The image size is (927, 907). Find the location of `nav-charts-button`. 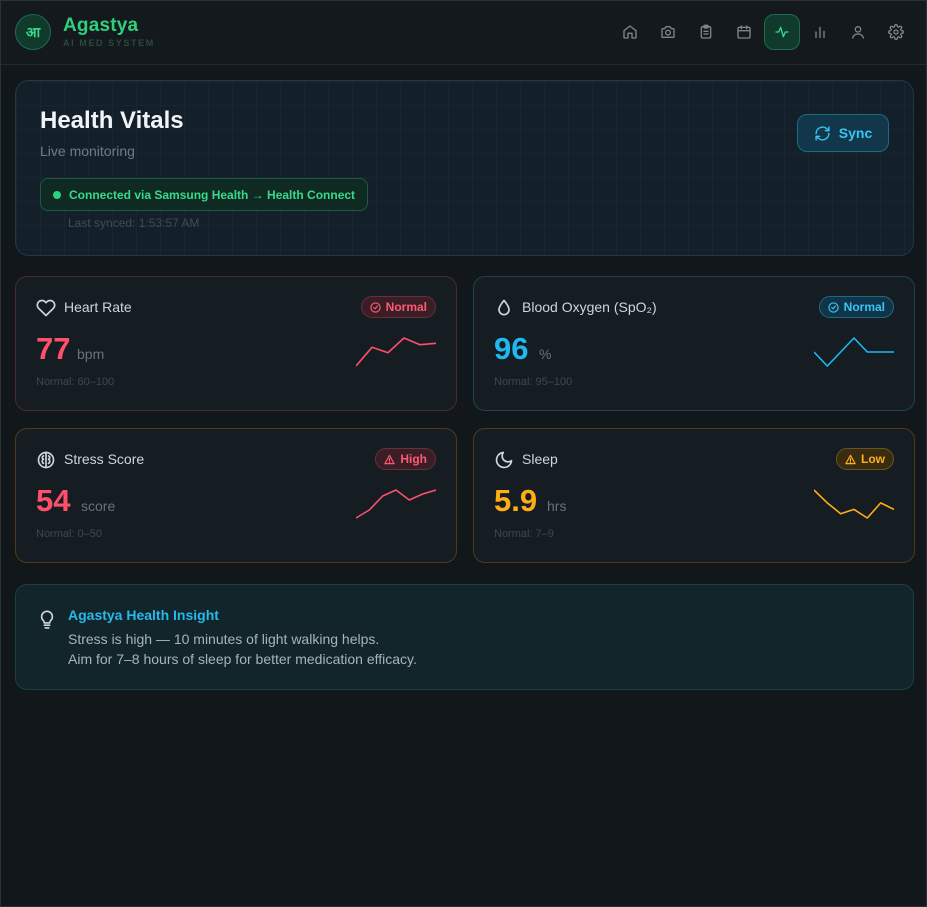

nav-charts-button is located at coordinates (820, 32).